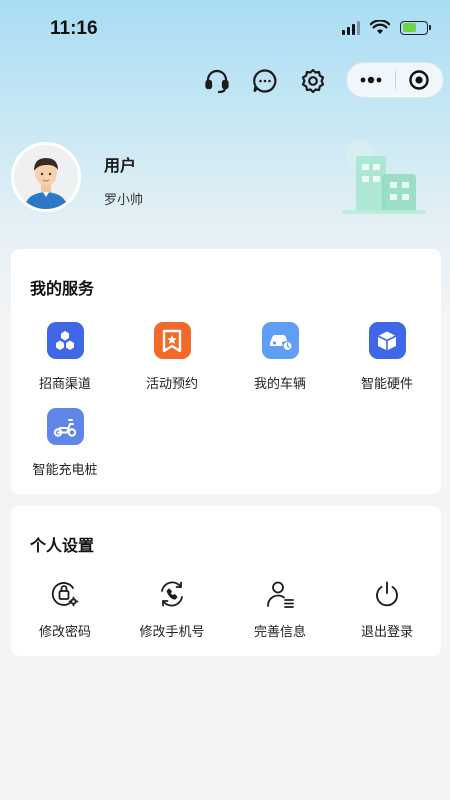  I want to click on setting-item-change-password: 修改密码, so click(65, 608).